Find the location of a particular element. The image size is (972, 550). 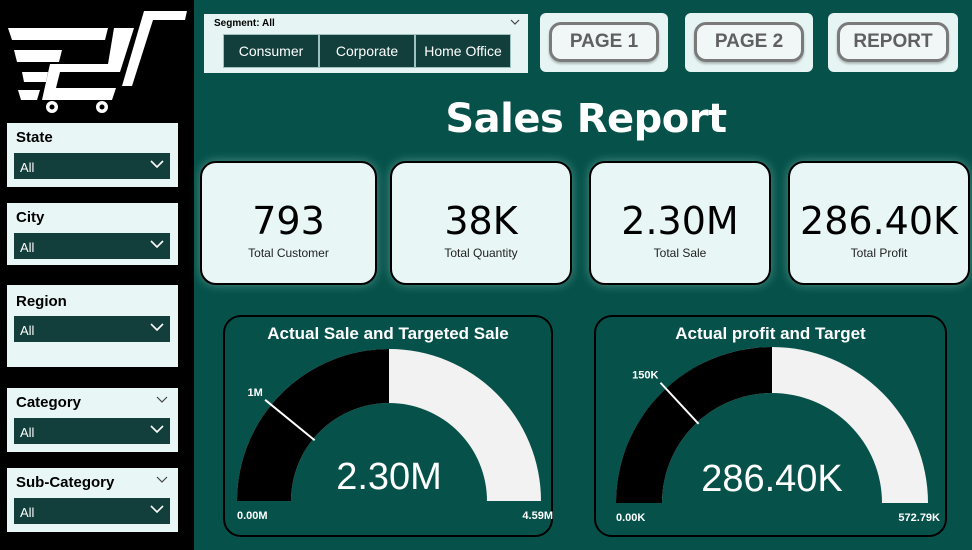

kpi-label: Total Quantity is located at coordinates (481, 253).